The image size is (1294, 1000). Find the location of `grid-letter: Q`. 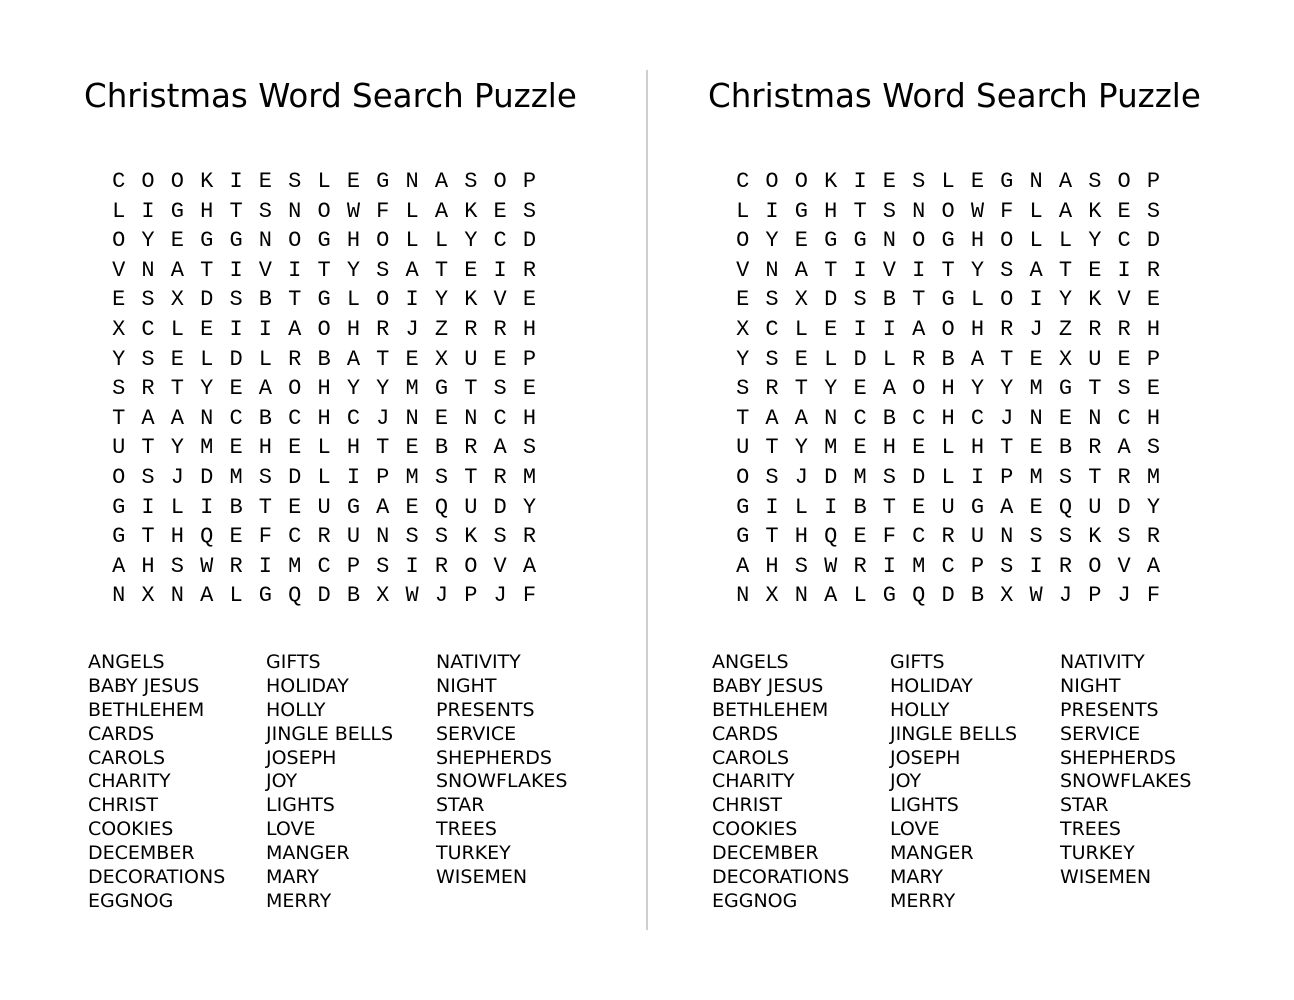

grid-letter: Q is located at coordinates (831, 537).